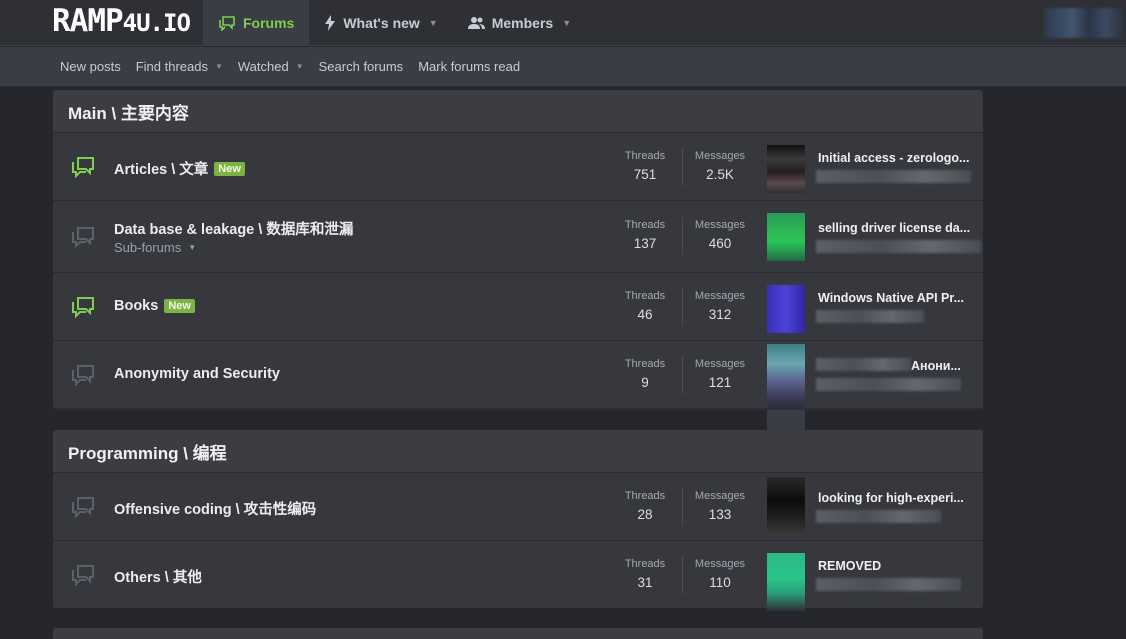 The width and height of the screenshot is (1126, 639). I want to click on messages-stat: Messages 312, so click(720, 306).